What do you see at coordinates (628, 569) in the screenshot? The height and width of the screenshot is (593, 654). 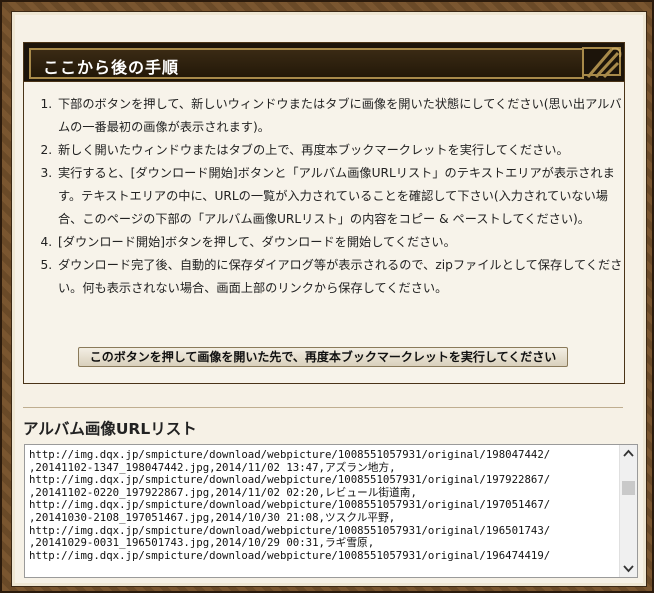 I see `chevron-down-icon` at bounding box center [628, 569].